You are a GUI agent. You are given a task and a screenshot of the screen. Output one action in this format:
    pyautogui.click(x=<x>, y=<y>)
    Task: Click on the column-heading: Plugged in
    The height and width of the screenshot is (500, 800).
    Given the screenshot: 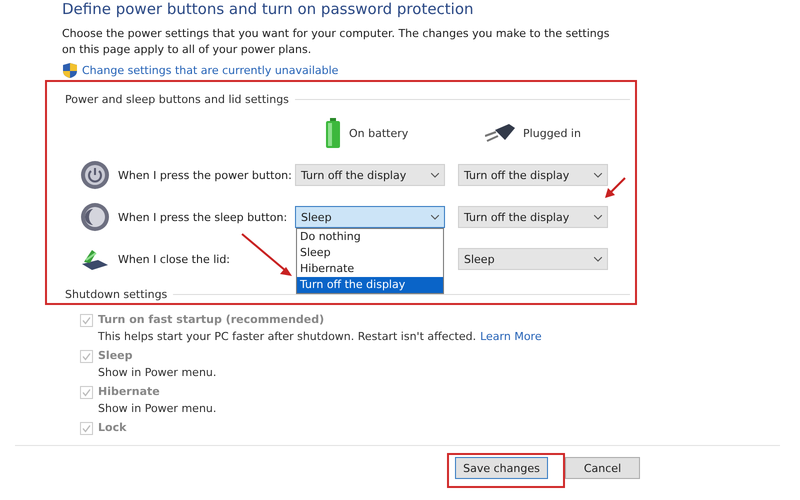 What is the action you would take?
    pyautogui.click(x=552, y=133)
    